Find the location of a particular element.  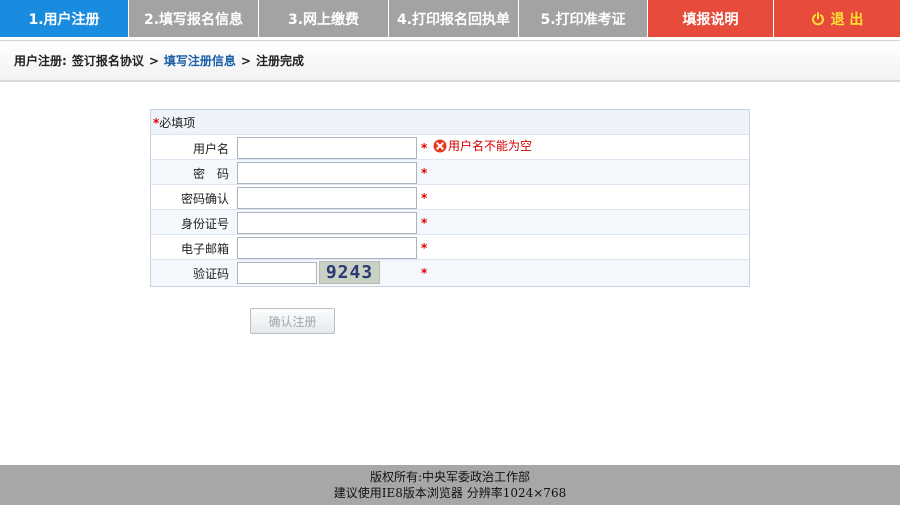

id-number-input is located at coordinates (327, 223).